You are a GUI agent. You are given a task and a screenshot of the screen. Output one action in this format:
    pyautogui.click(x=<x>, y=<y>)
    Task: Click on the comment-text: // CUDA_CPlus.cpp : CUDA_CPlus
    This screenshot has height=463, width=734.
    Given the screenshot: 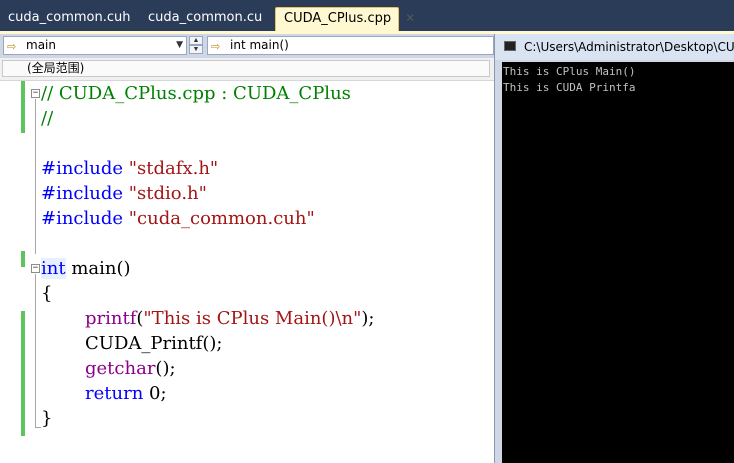 What is the action you would take?
    pyautogui.click(x=196, y=93)
    